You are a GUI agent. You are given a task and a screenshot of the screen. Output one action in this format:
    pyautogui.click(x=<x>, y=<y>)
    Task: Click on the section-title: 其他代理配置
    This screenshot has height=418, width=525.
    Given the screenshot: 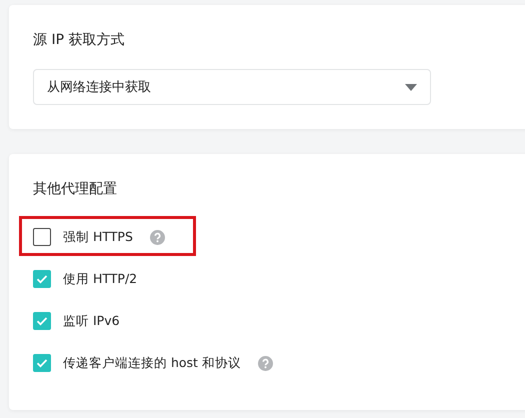 What is the action you would take?
    pyautogui.click(x=75, y=189)
    